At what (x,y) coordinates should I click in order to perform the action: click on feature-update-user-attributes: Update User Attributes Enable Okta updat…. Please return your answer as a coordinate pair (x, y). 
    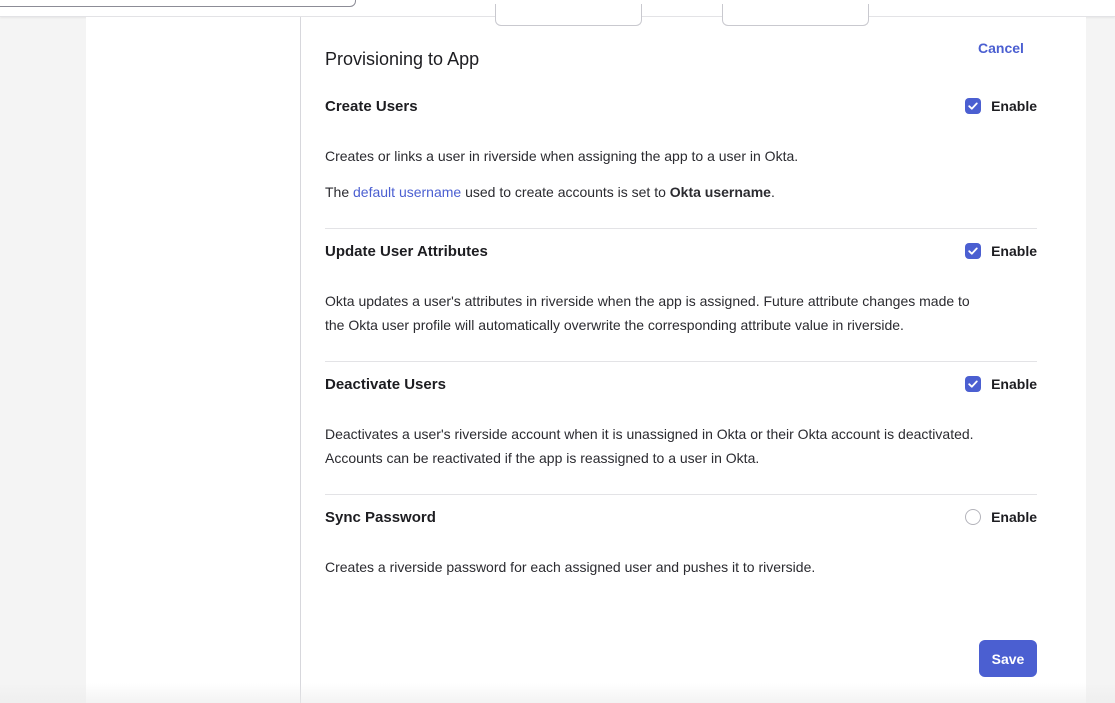
    Looking at the image, I should click on (681, 288).